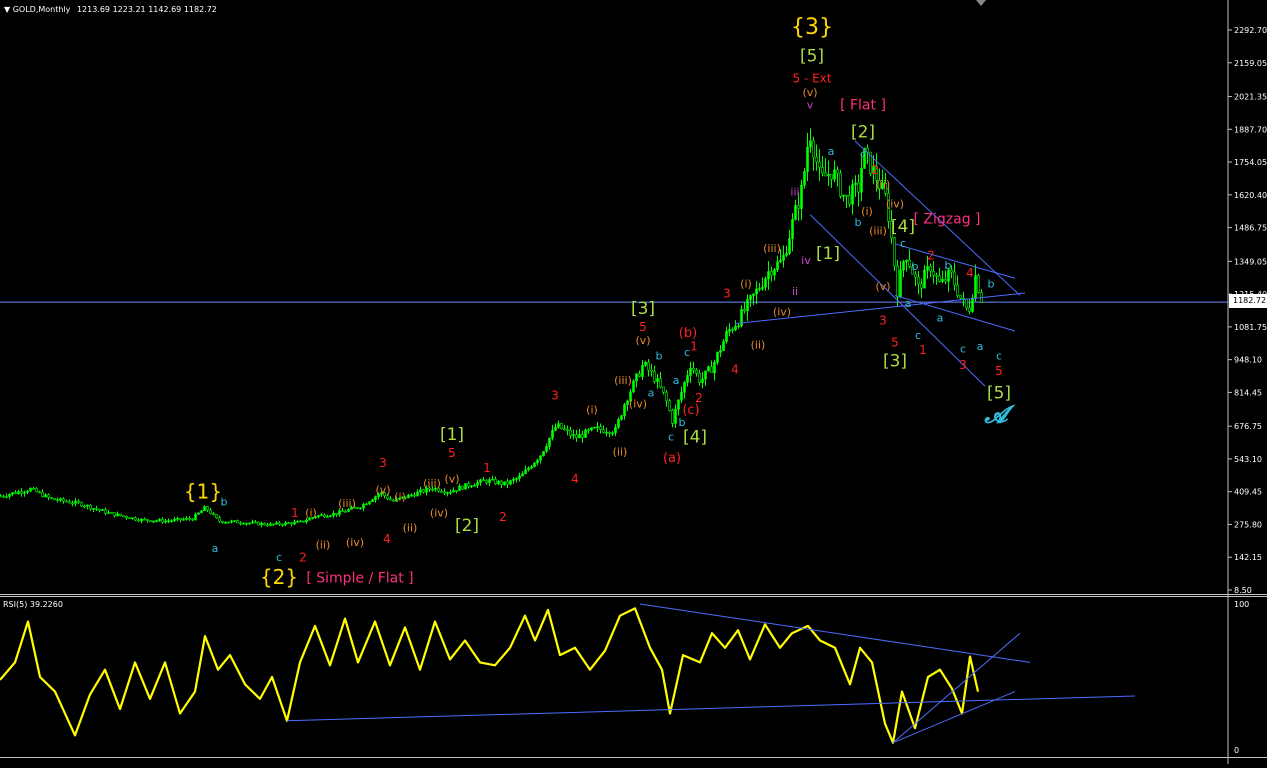 This screenshot has width=1267, height=768. Describe the element at coordinates (963, 365) in the screenshot. I see `wave-label: 3` at that location.